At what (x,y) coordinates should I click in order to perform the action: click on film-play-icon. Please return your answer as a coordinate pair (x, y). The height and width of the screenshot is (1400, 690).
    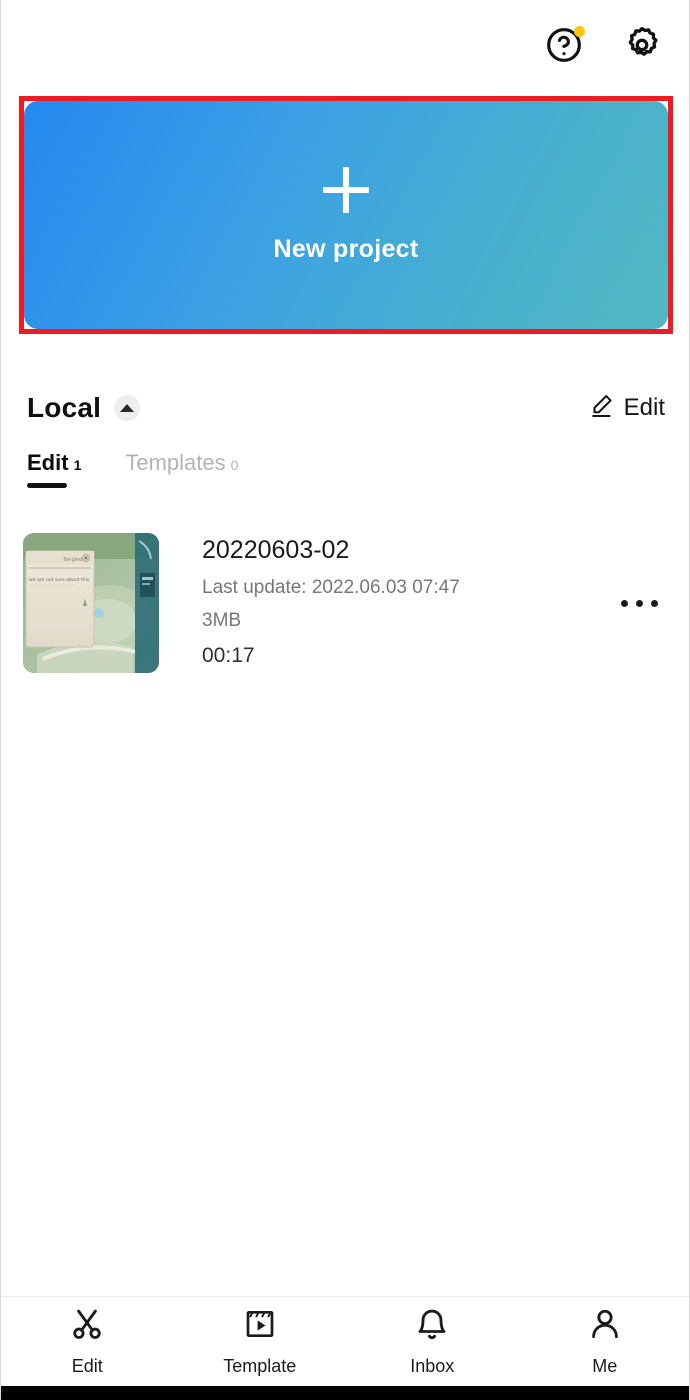
    Looking at the image, I should click on (260, 1326).